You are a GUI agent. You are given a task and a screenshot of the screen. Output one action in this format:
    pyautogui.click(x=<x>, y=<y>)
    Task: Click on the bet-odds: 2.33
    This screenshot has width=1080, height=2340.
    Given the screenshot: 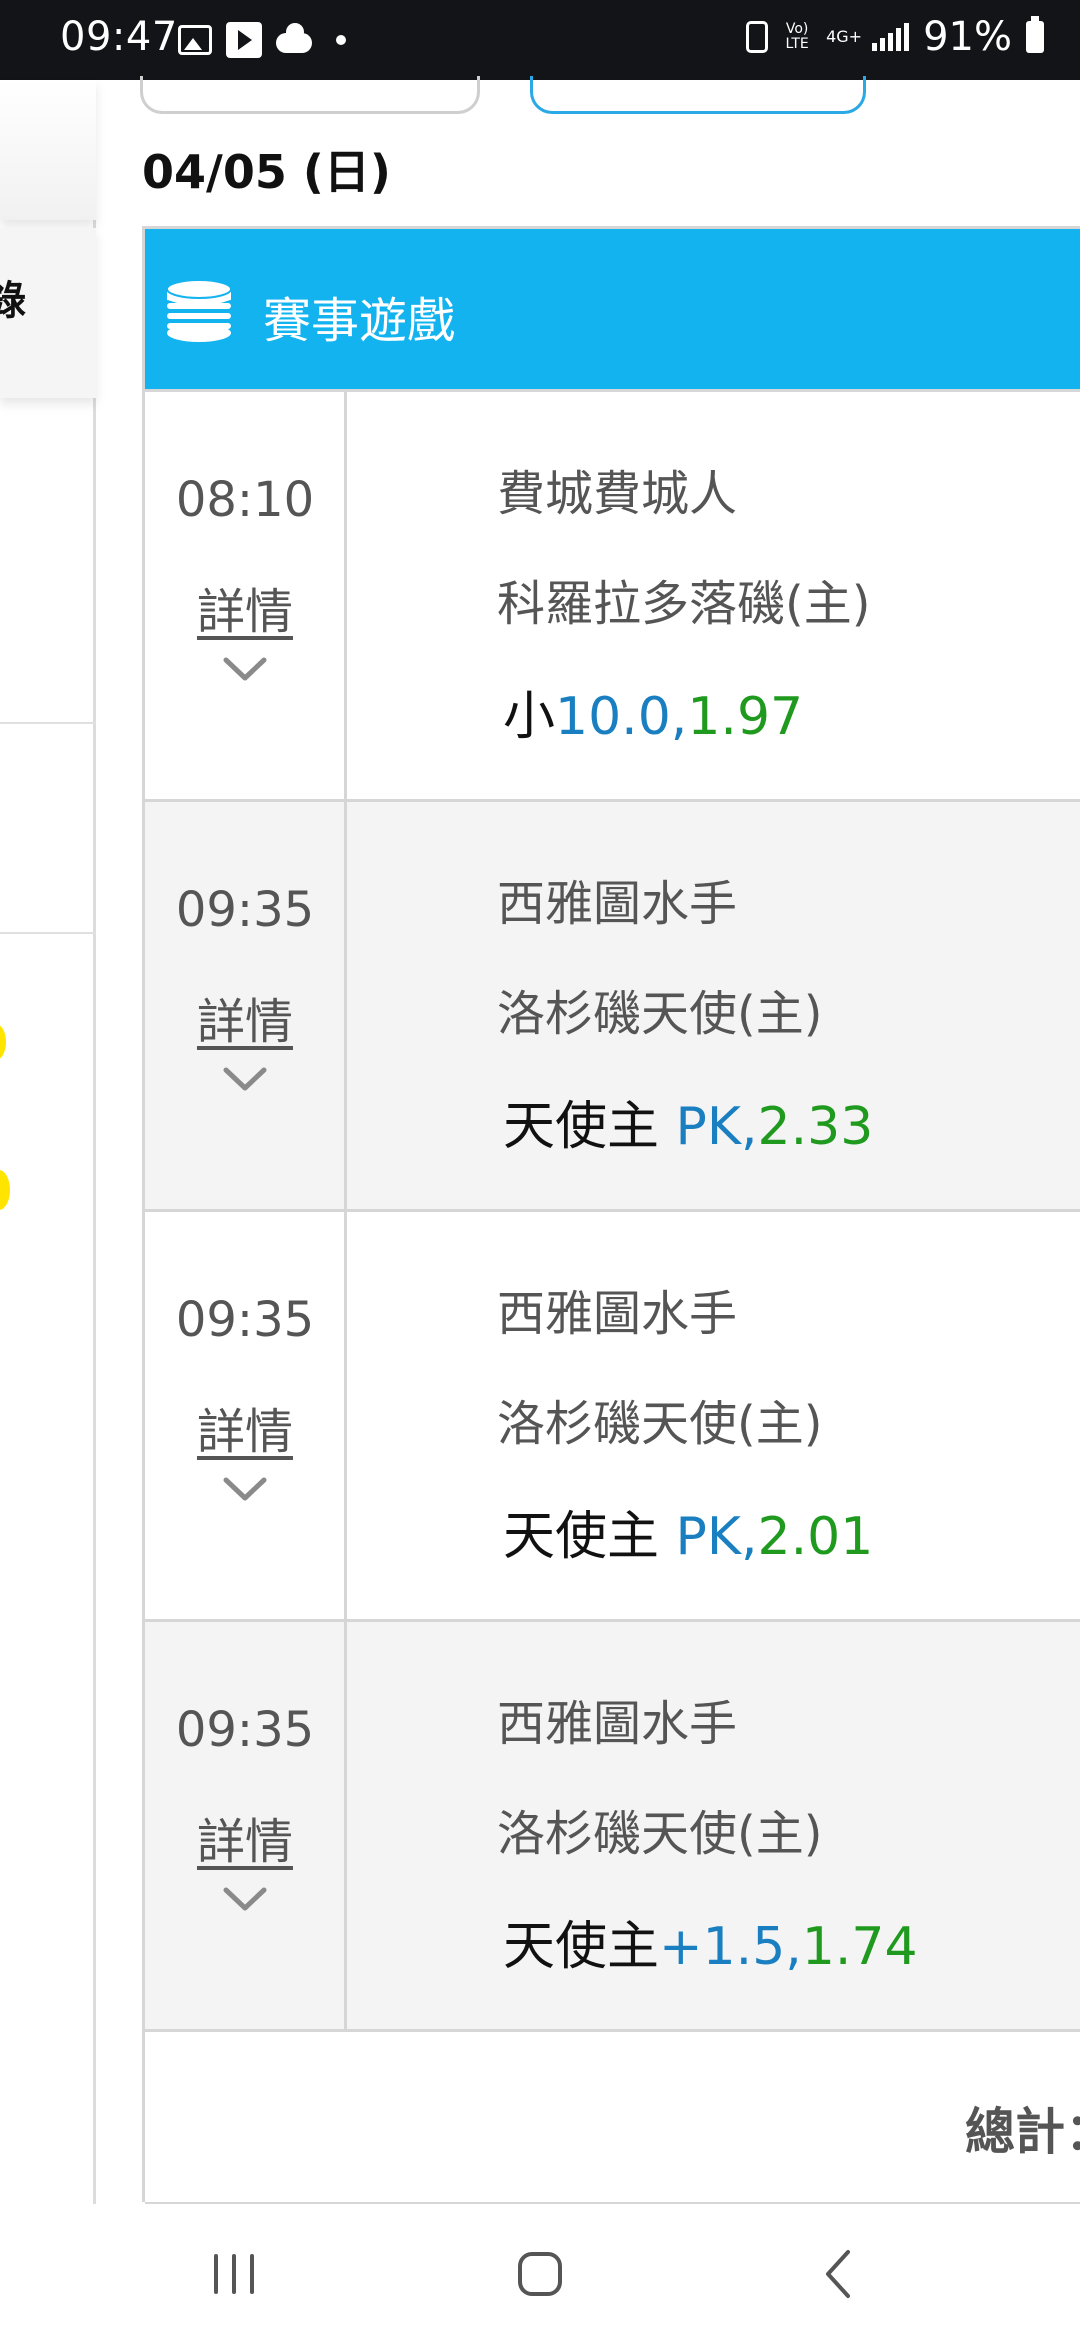 What is the action you would take?
    pyautogui.click(x=815, y=1127)
    